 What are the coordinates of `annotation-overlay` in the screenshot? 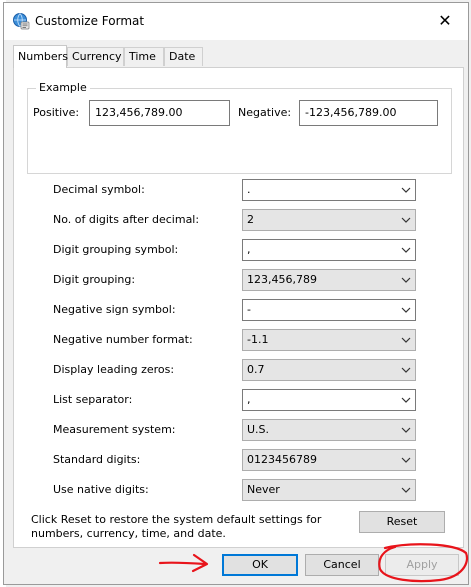 It's located at (313, 563).